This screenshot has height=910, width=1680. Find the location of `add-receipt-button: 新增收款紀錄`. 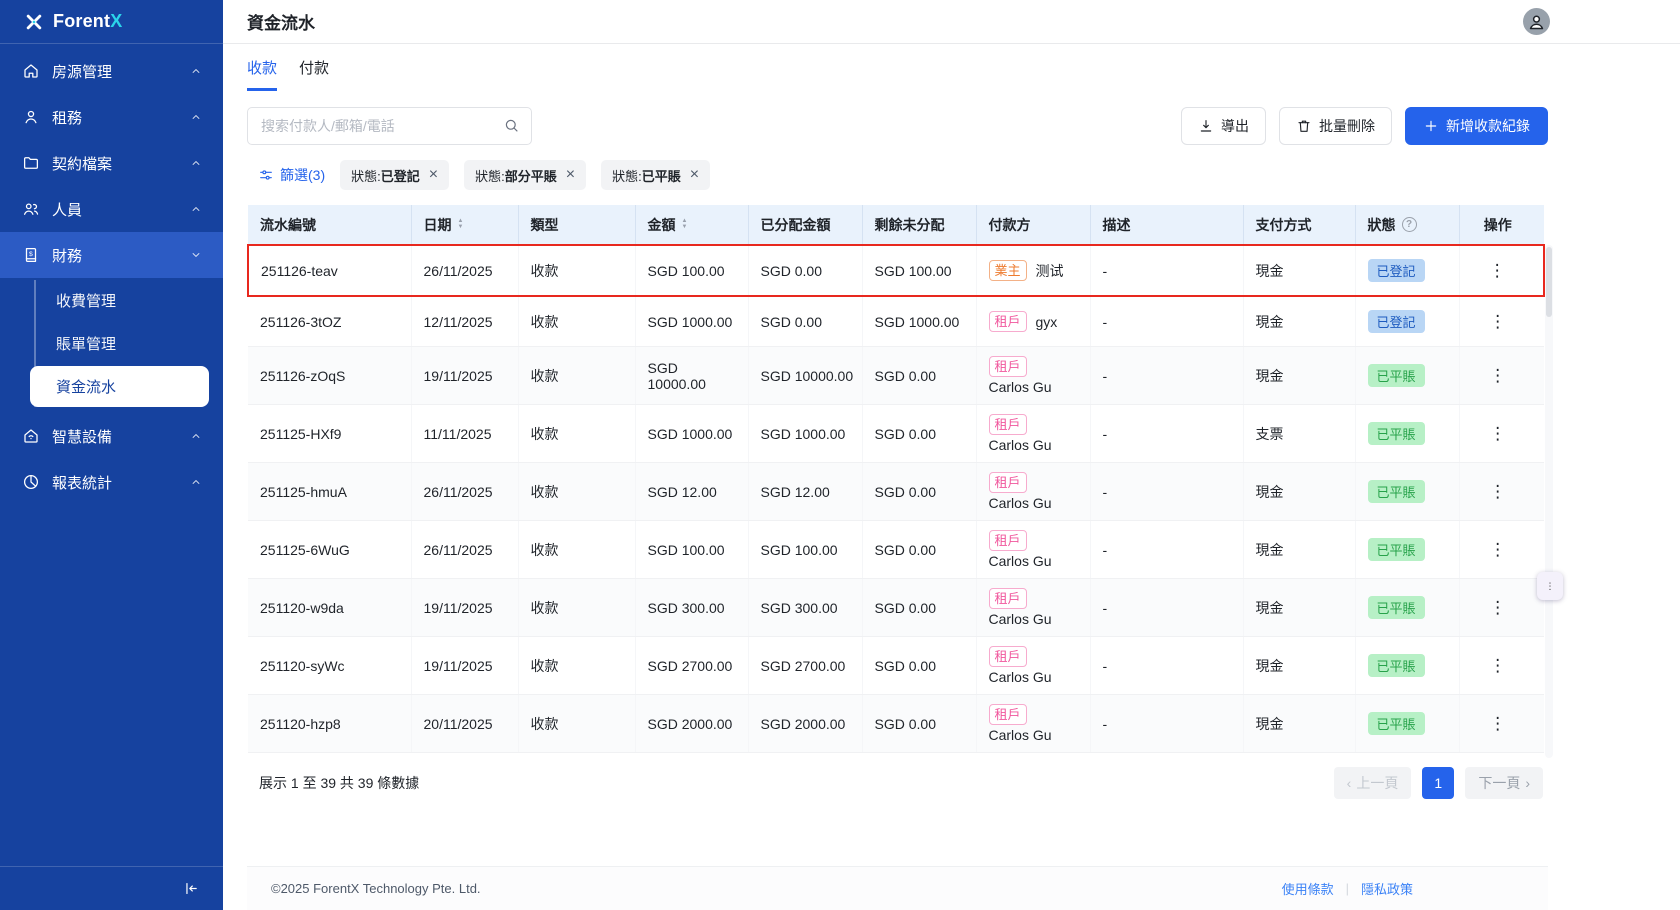

add-receipt-button: 新增收款紀錄 is located at coordinates (1476, 126).